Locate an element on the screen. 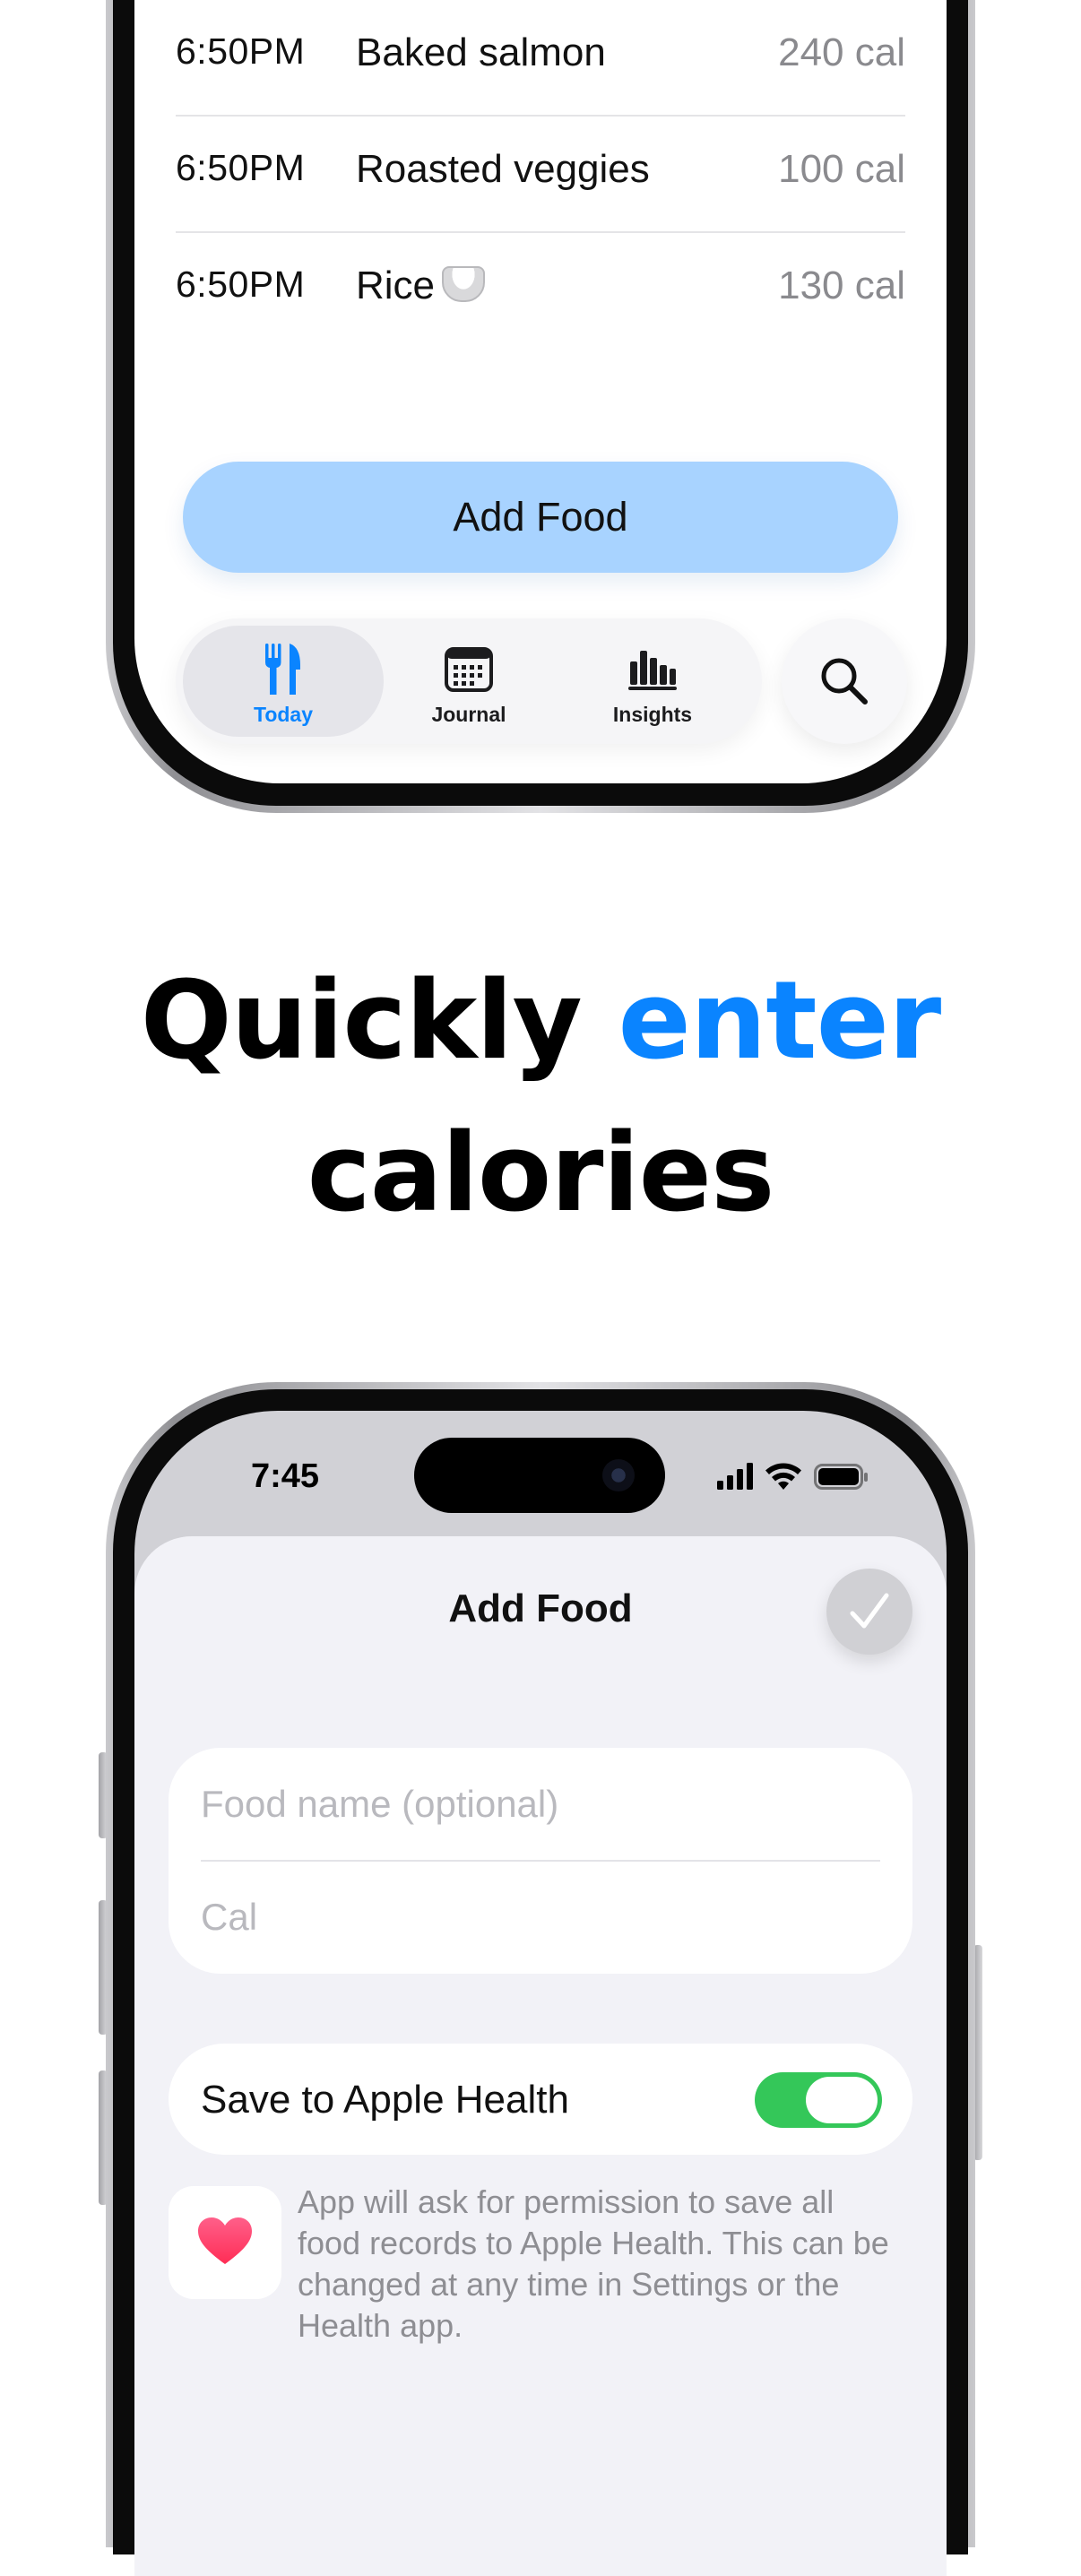  food-entry-row: 6:50PM Roasted veggies 100 cal is located at coordinates (540, 175).